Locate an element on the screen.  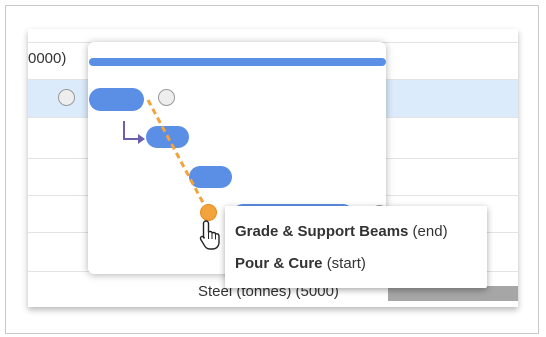
tooltip-to-task: Pour & Cure is located at coordinates (279, 263).